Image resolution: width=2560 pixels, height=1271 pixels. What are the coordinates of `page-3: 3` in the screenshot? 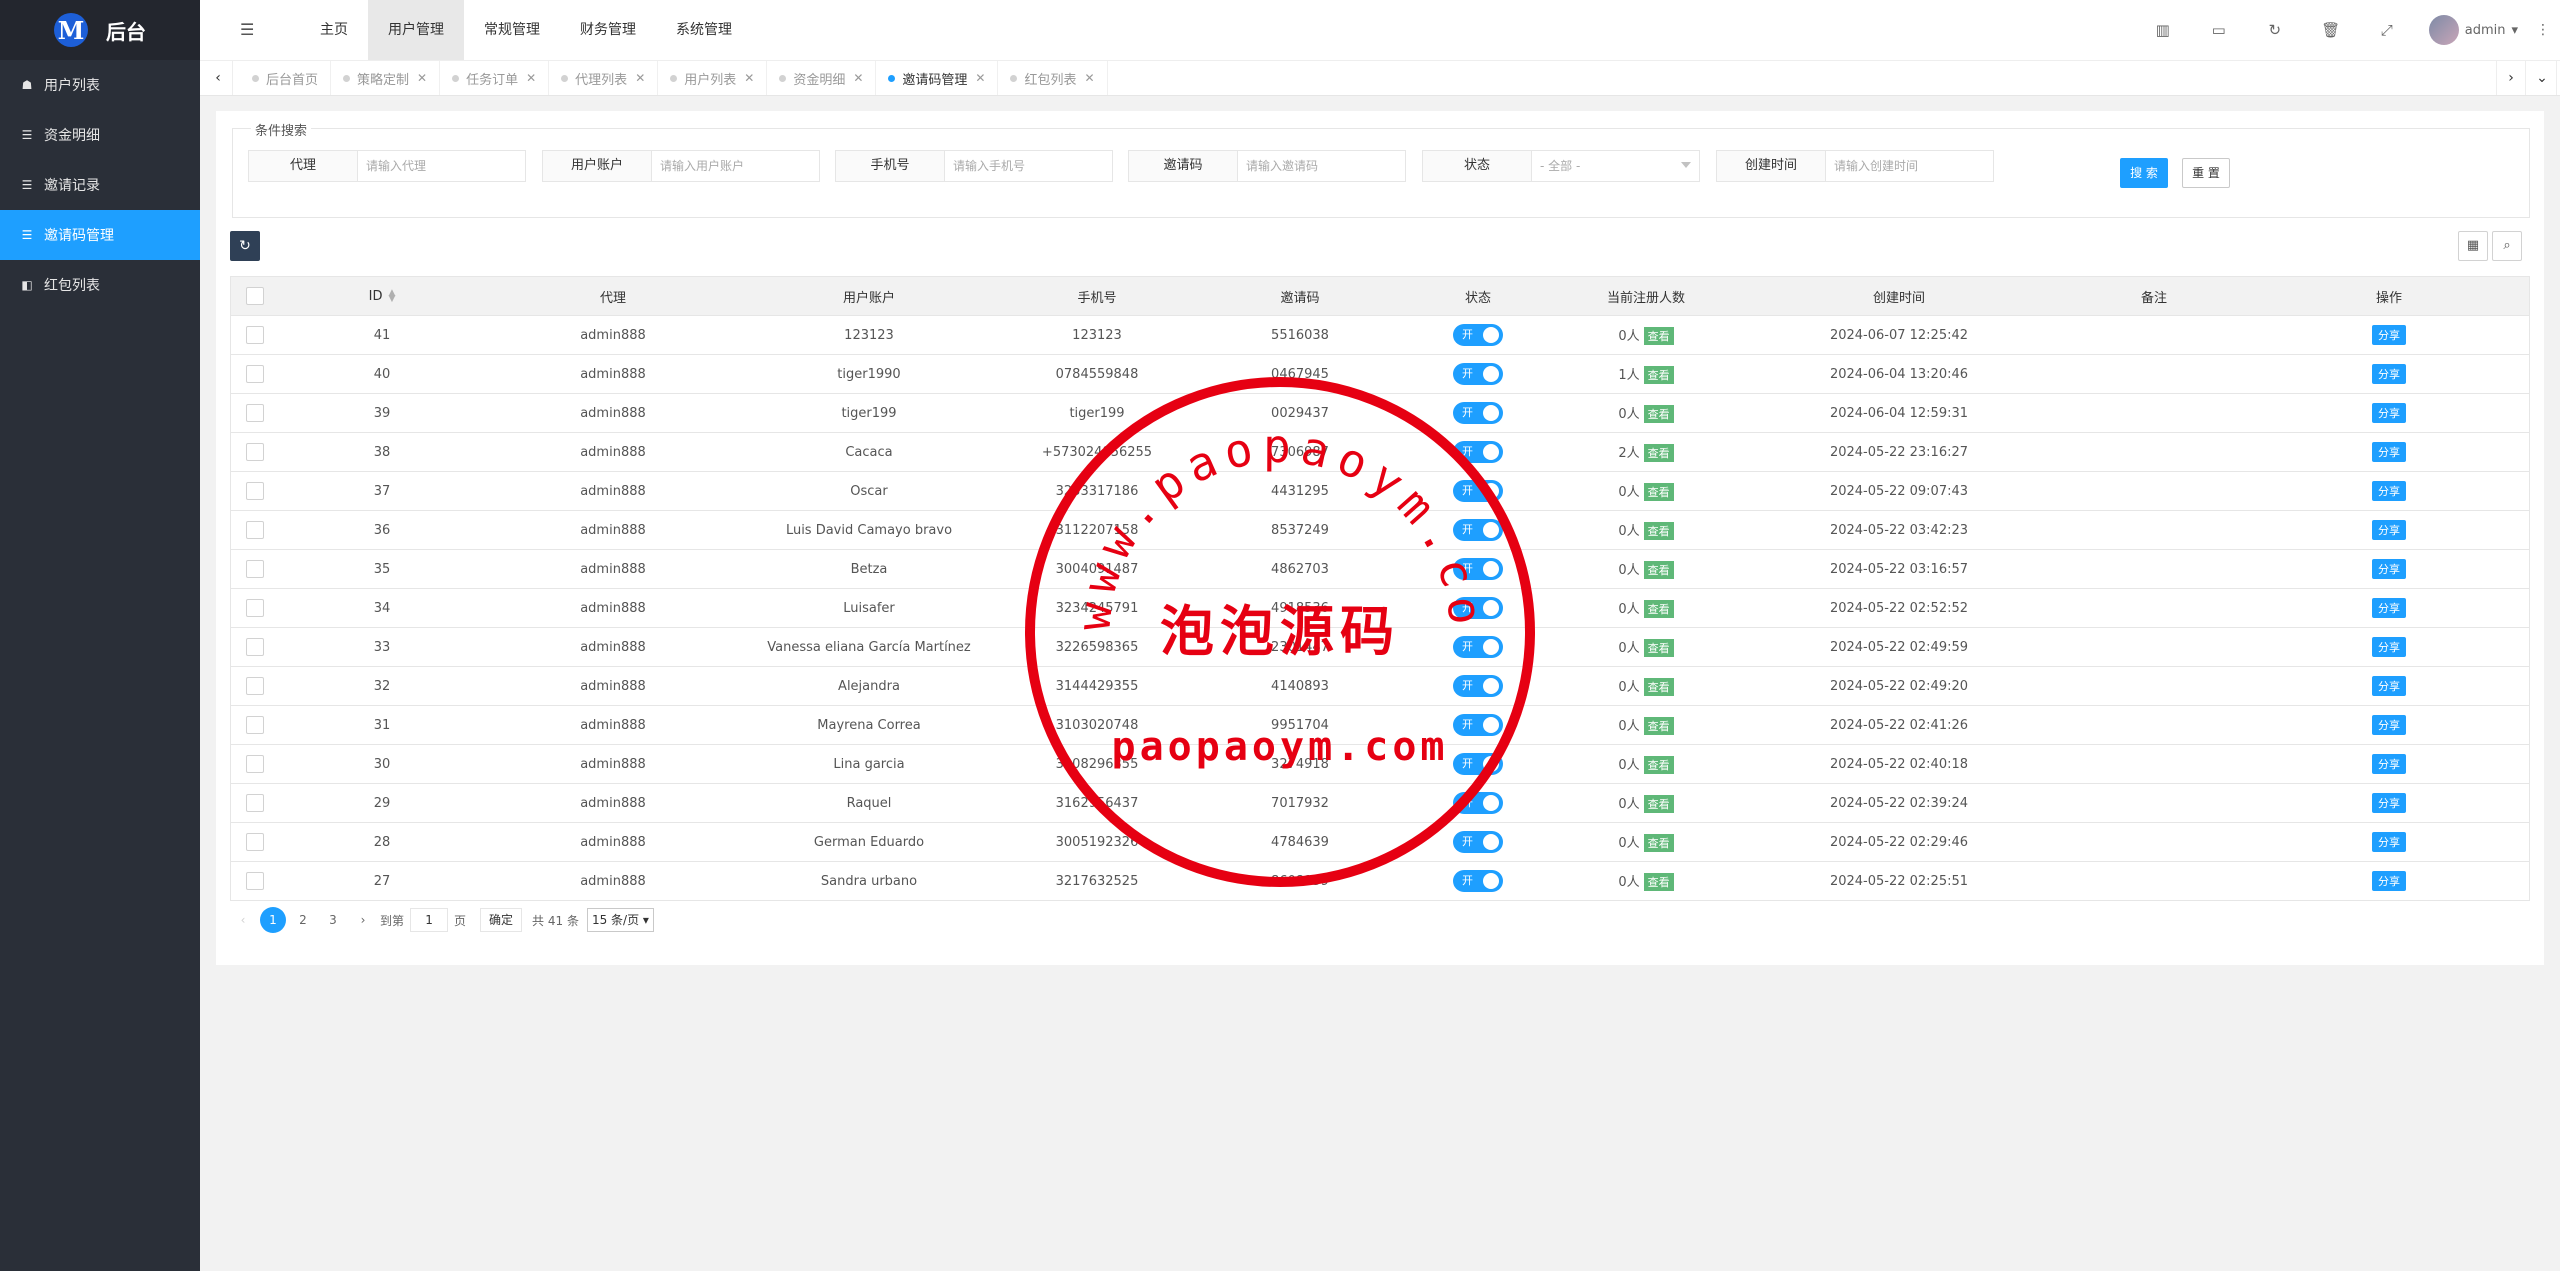 It's located at (333, 920).